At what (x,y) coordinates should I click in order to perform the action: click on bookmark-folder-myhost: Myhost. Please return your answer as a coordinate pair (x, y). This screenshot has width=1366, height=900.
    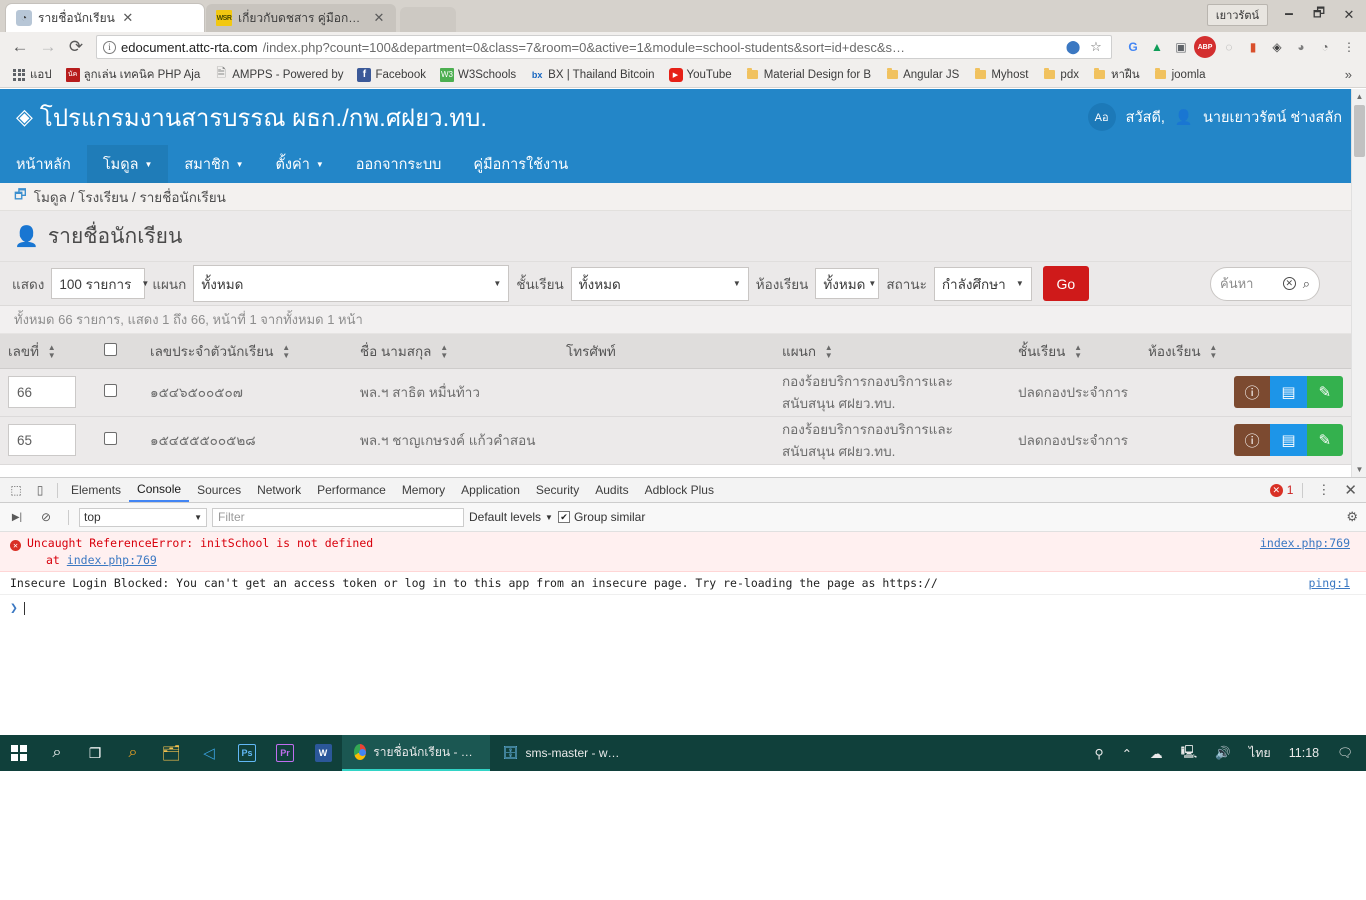
    Looking at the image, I should click on (1000, 75).